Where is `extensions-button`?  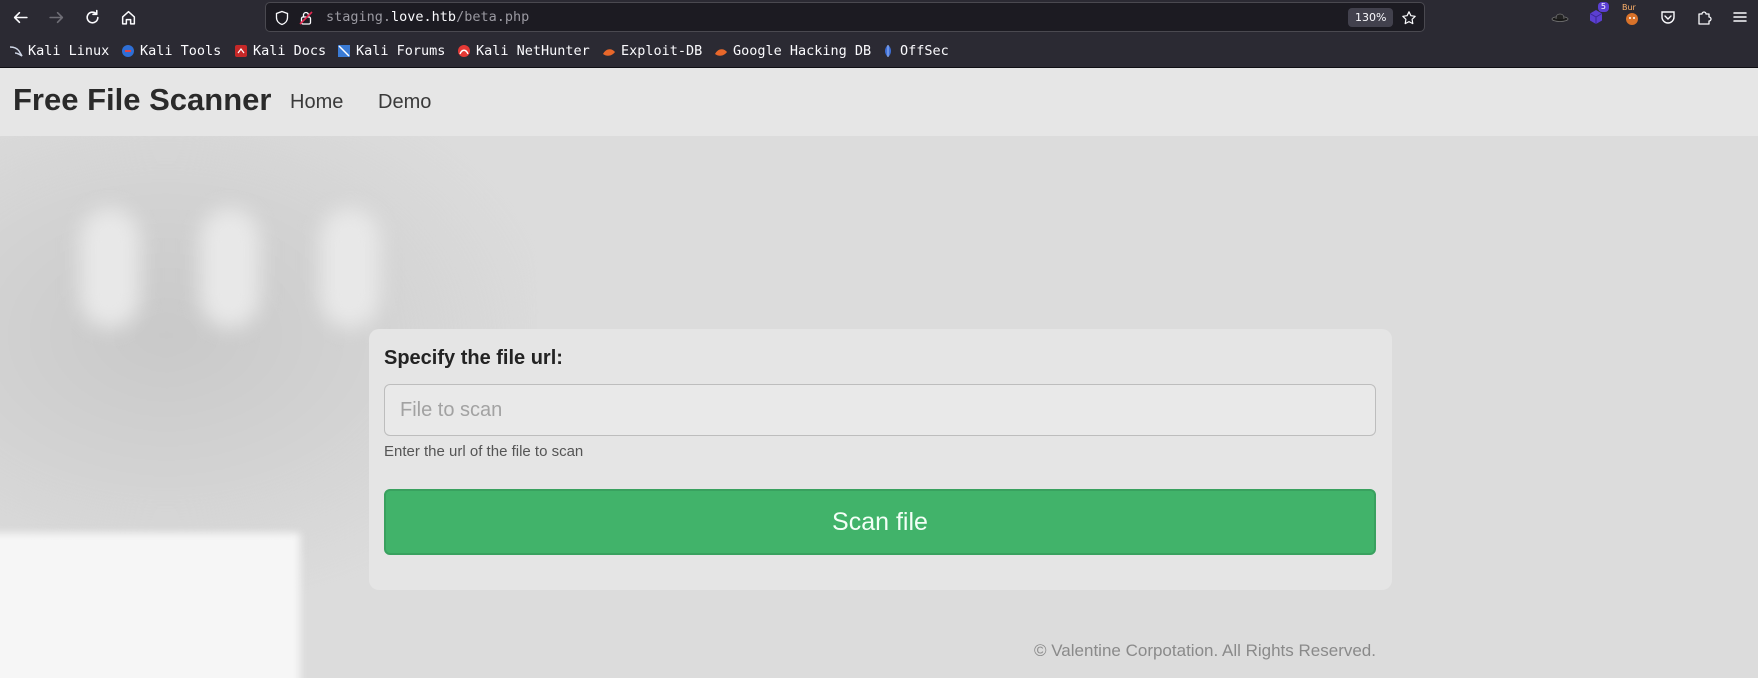
extensions-button is located at coordinates (1704, 17).